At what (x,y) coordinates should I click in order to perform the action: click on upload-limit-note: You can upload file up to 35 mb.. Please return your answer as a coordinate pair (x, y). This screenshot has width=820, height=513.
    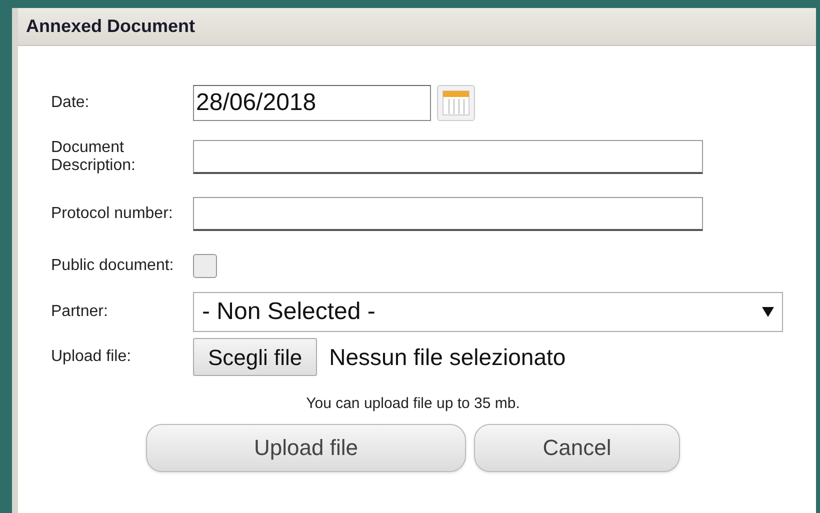
    Looking at the image, I should click on (413, 404).